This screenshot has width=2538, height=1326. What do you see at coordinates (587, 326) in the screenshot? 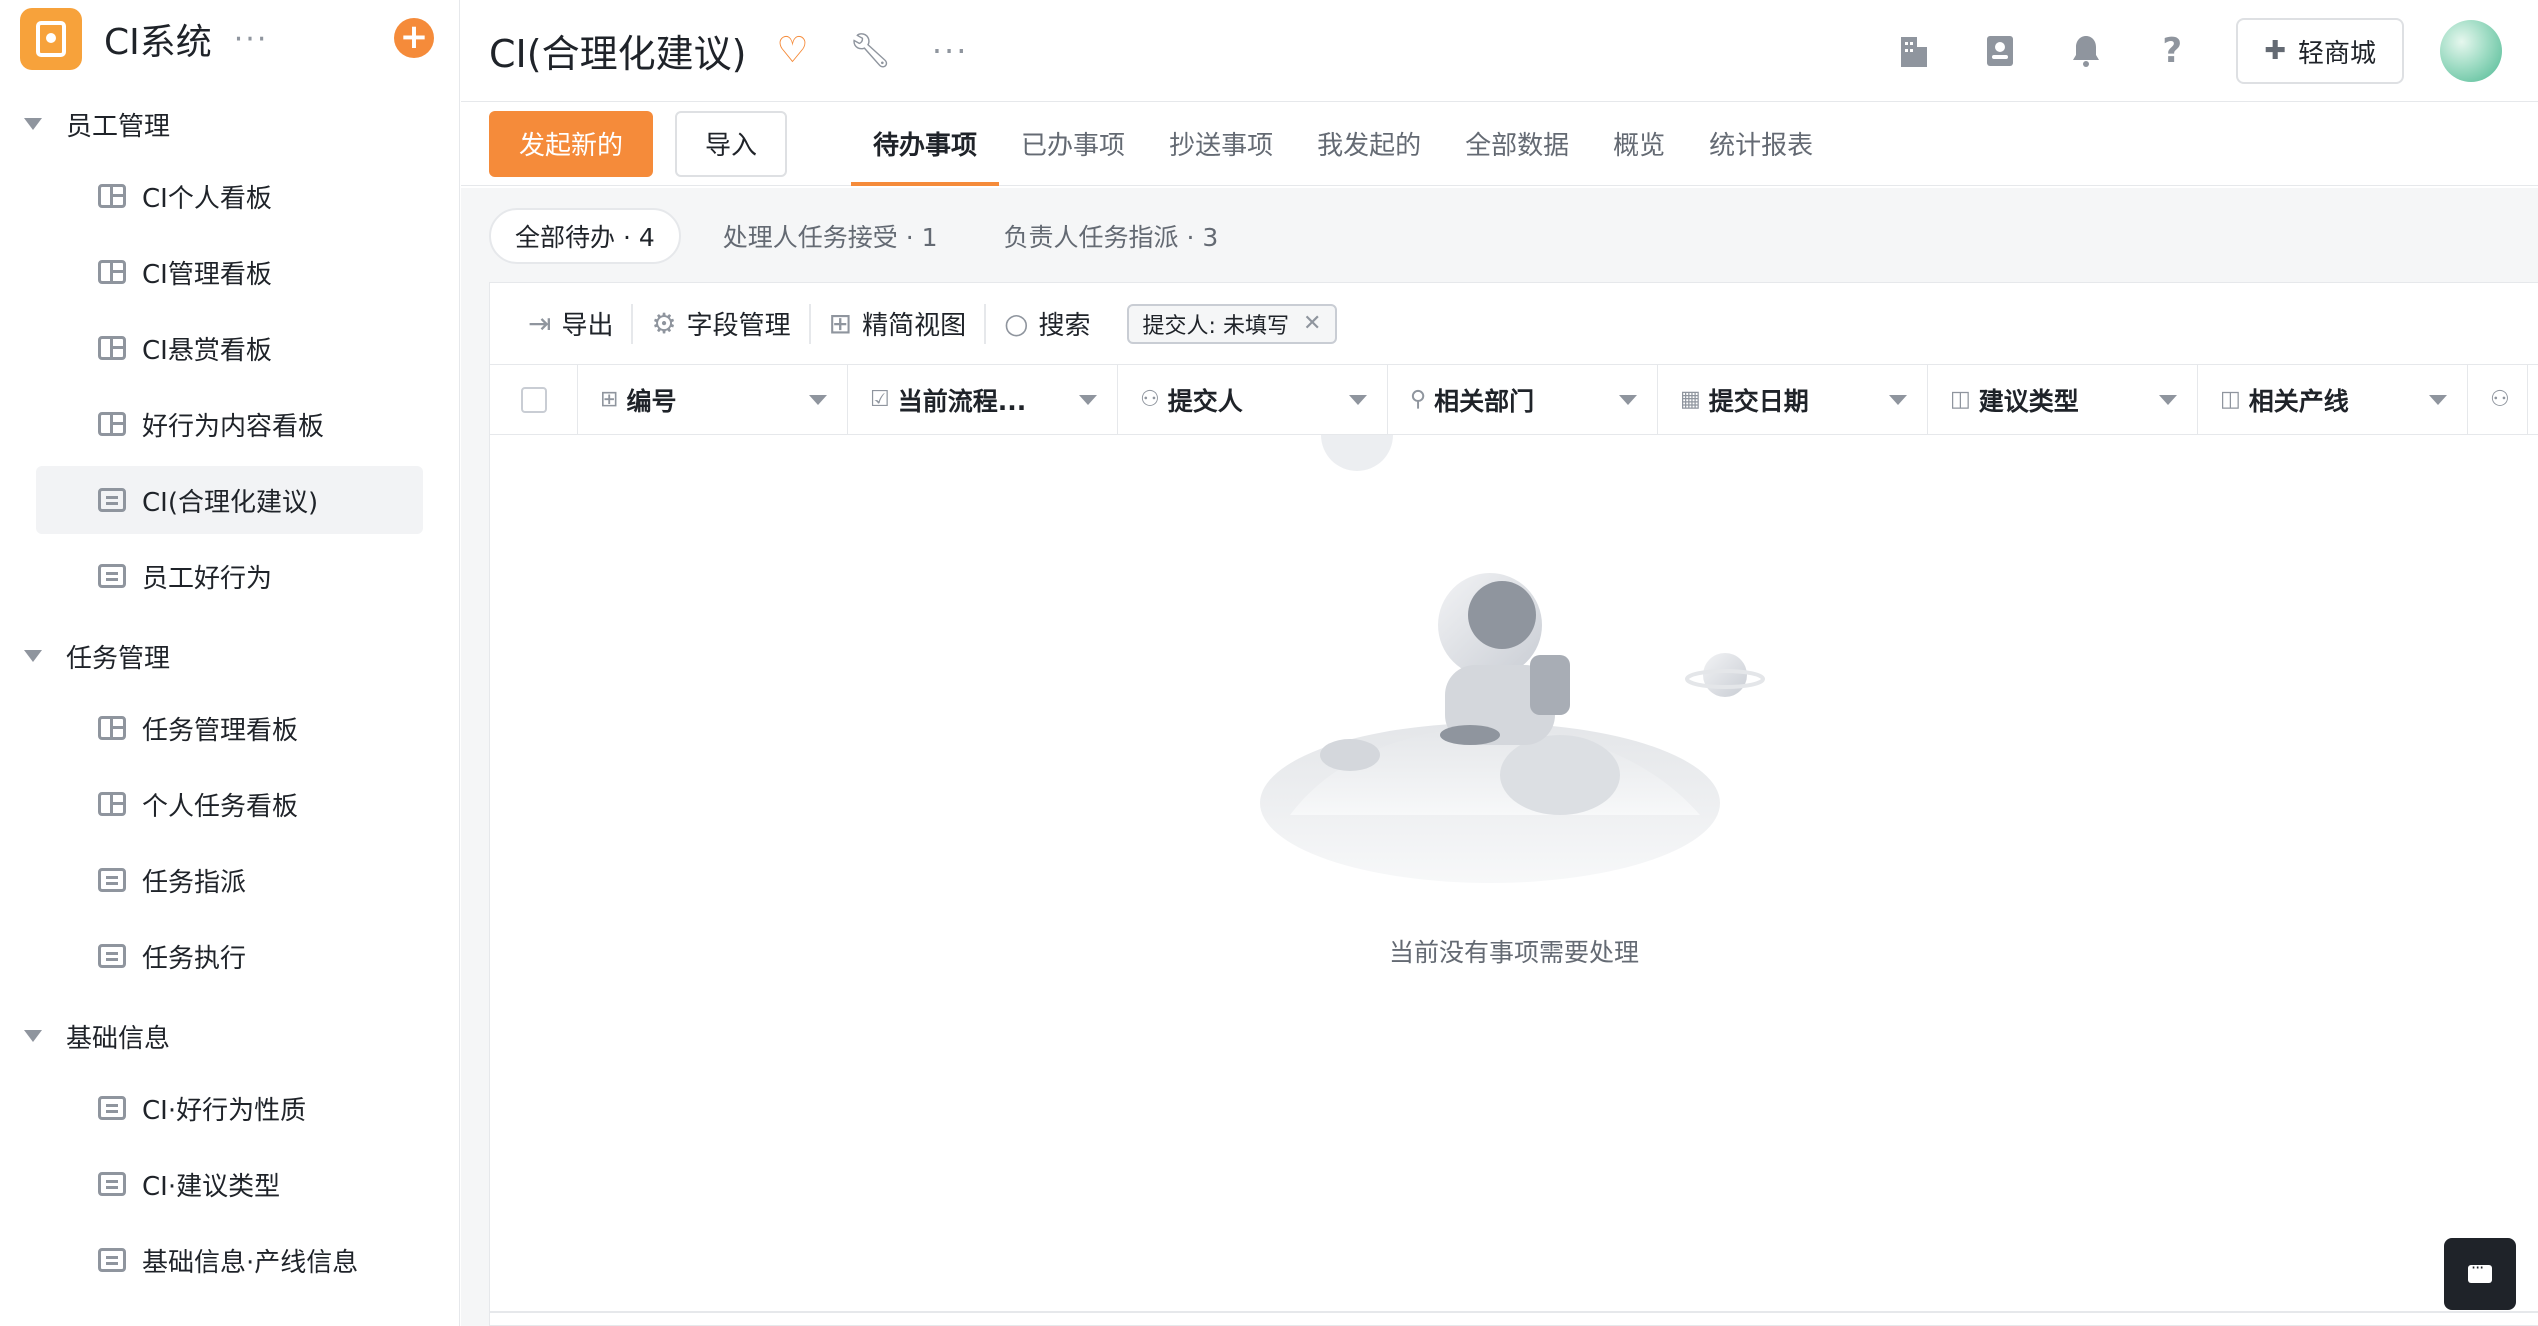
I see `export-label: 导出` at bounding box center [587, 326].